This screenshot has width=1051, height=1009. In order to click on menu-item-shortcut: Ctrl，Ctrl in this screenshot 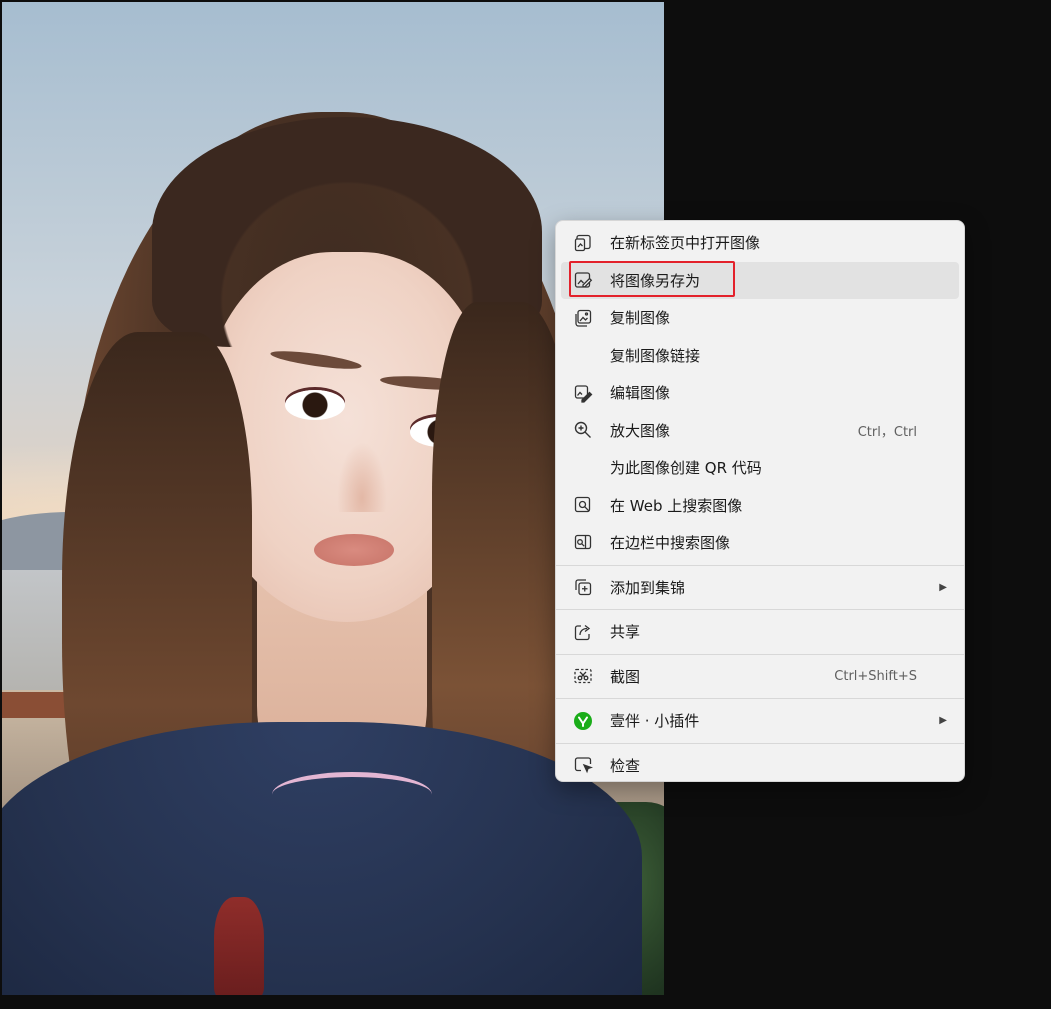, I will do `click(887, 432)`.